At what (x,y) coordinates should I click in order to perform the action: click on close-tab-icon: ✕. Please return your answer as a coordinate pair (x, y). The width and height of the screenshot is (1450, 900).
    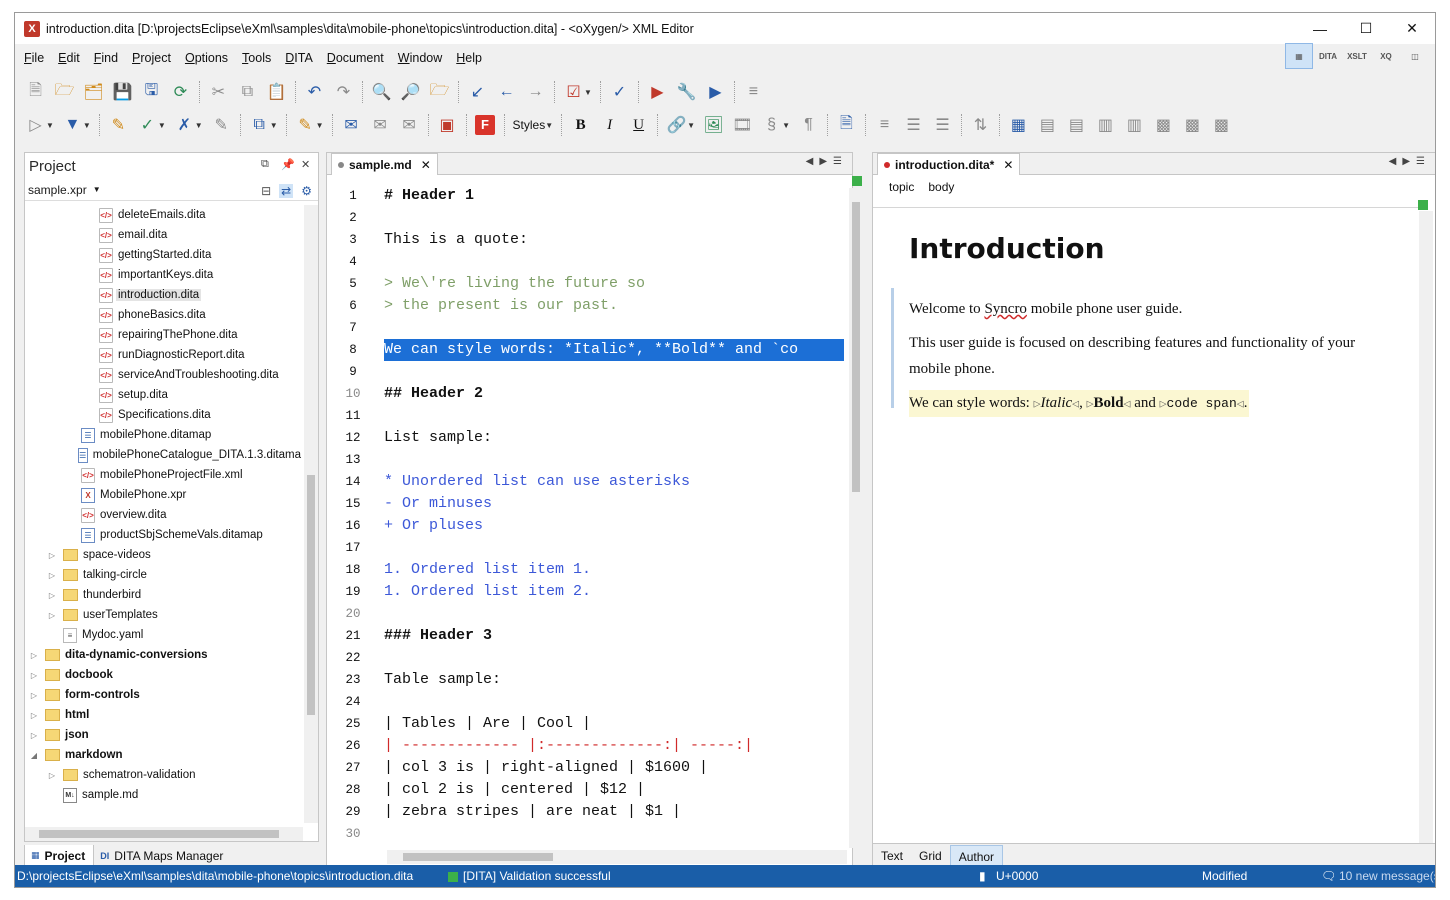
    Looking at the image, I should click on (1008, 165).